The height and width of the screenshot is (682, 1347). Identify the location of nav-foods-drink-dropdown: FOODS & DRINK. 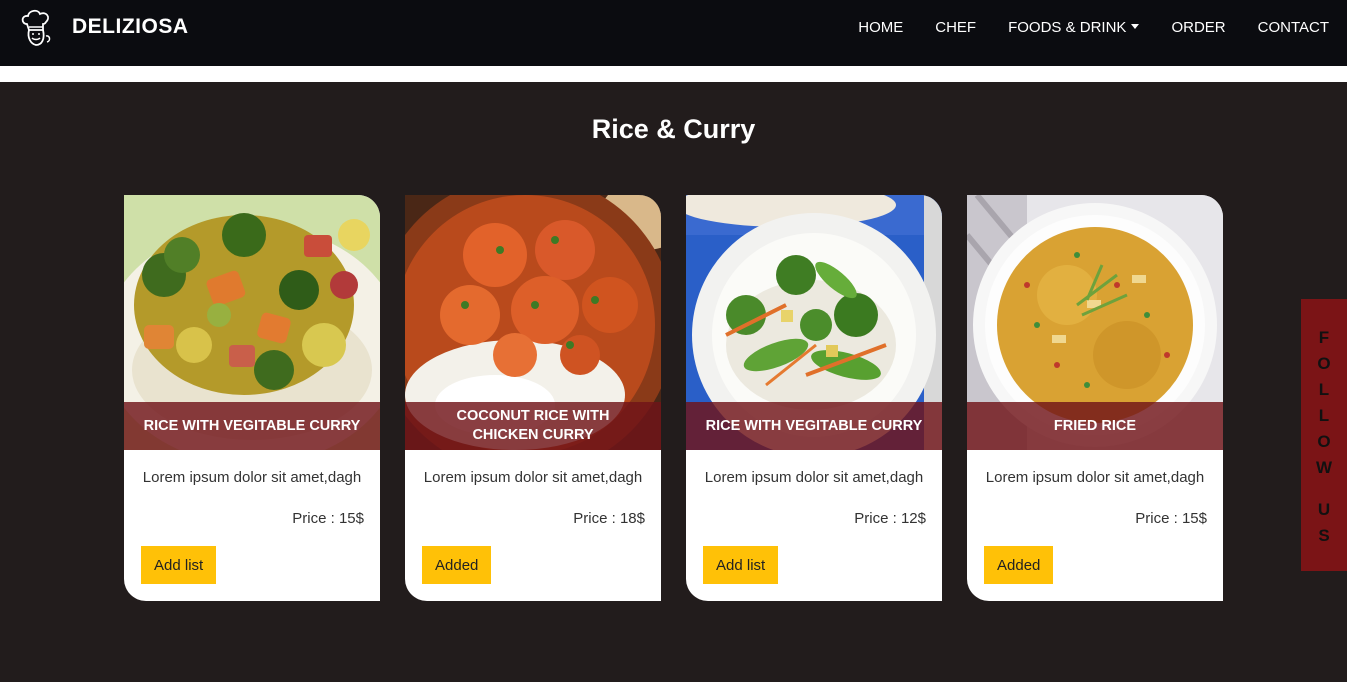
(1074, 27).